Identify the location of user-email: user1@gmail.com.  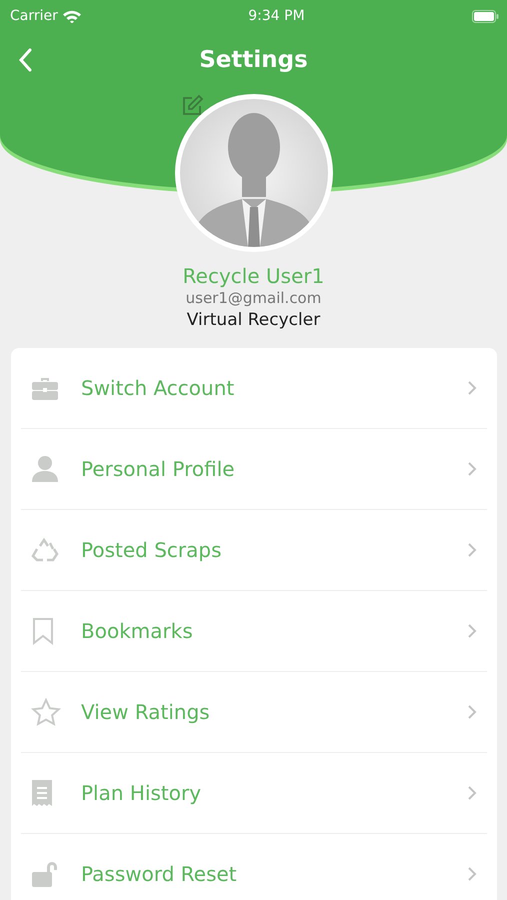
(254, 298).